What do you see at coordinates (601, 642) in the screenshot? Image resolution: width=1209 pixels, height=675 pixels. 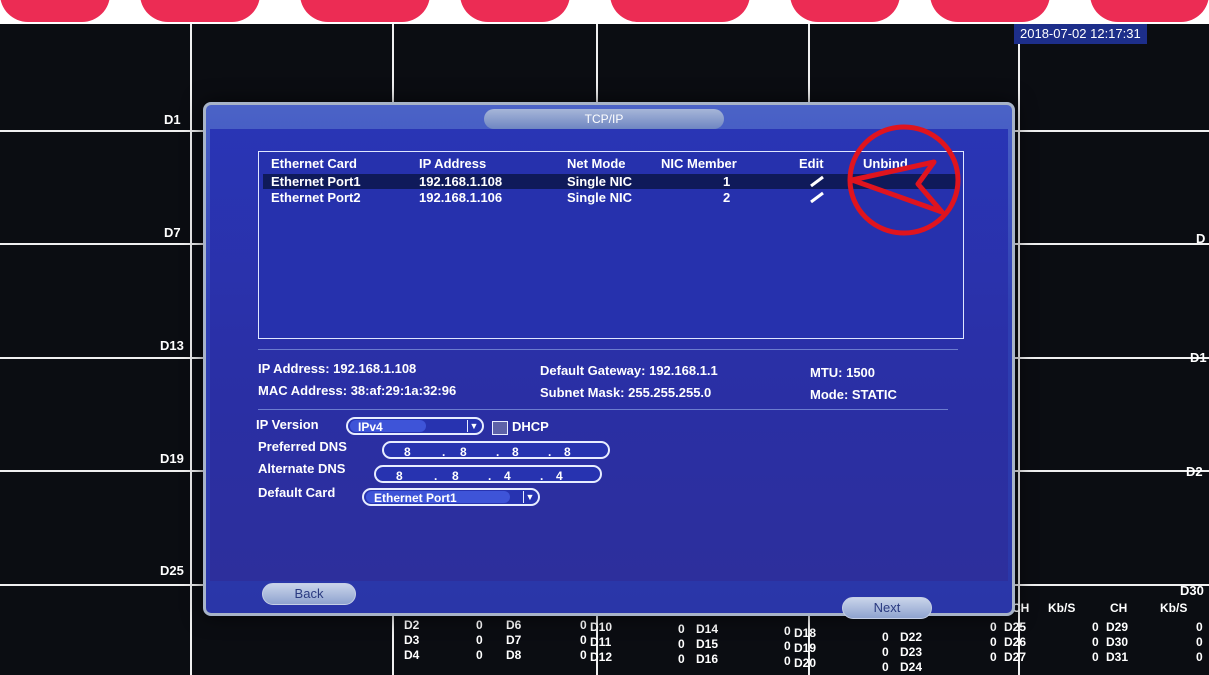 I see `stats-ch: D11` at bounding box center [601, 642].